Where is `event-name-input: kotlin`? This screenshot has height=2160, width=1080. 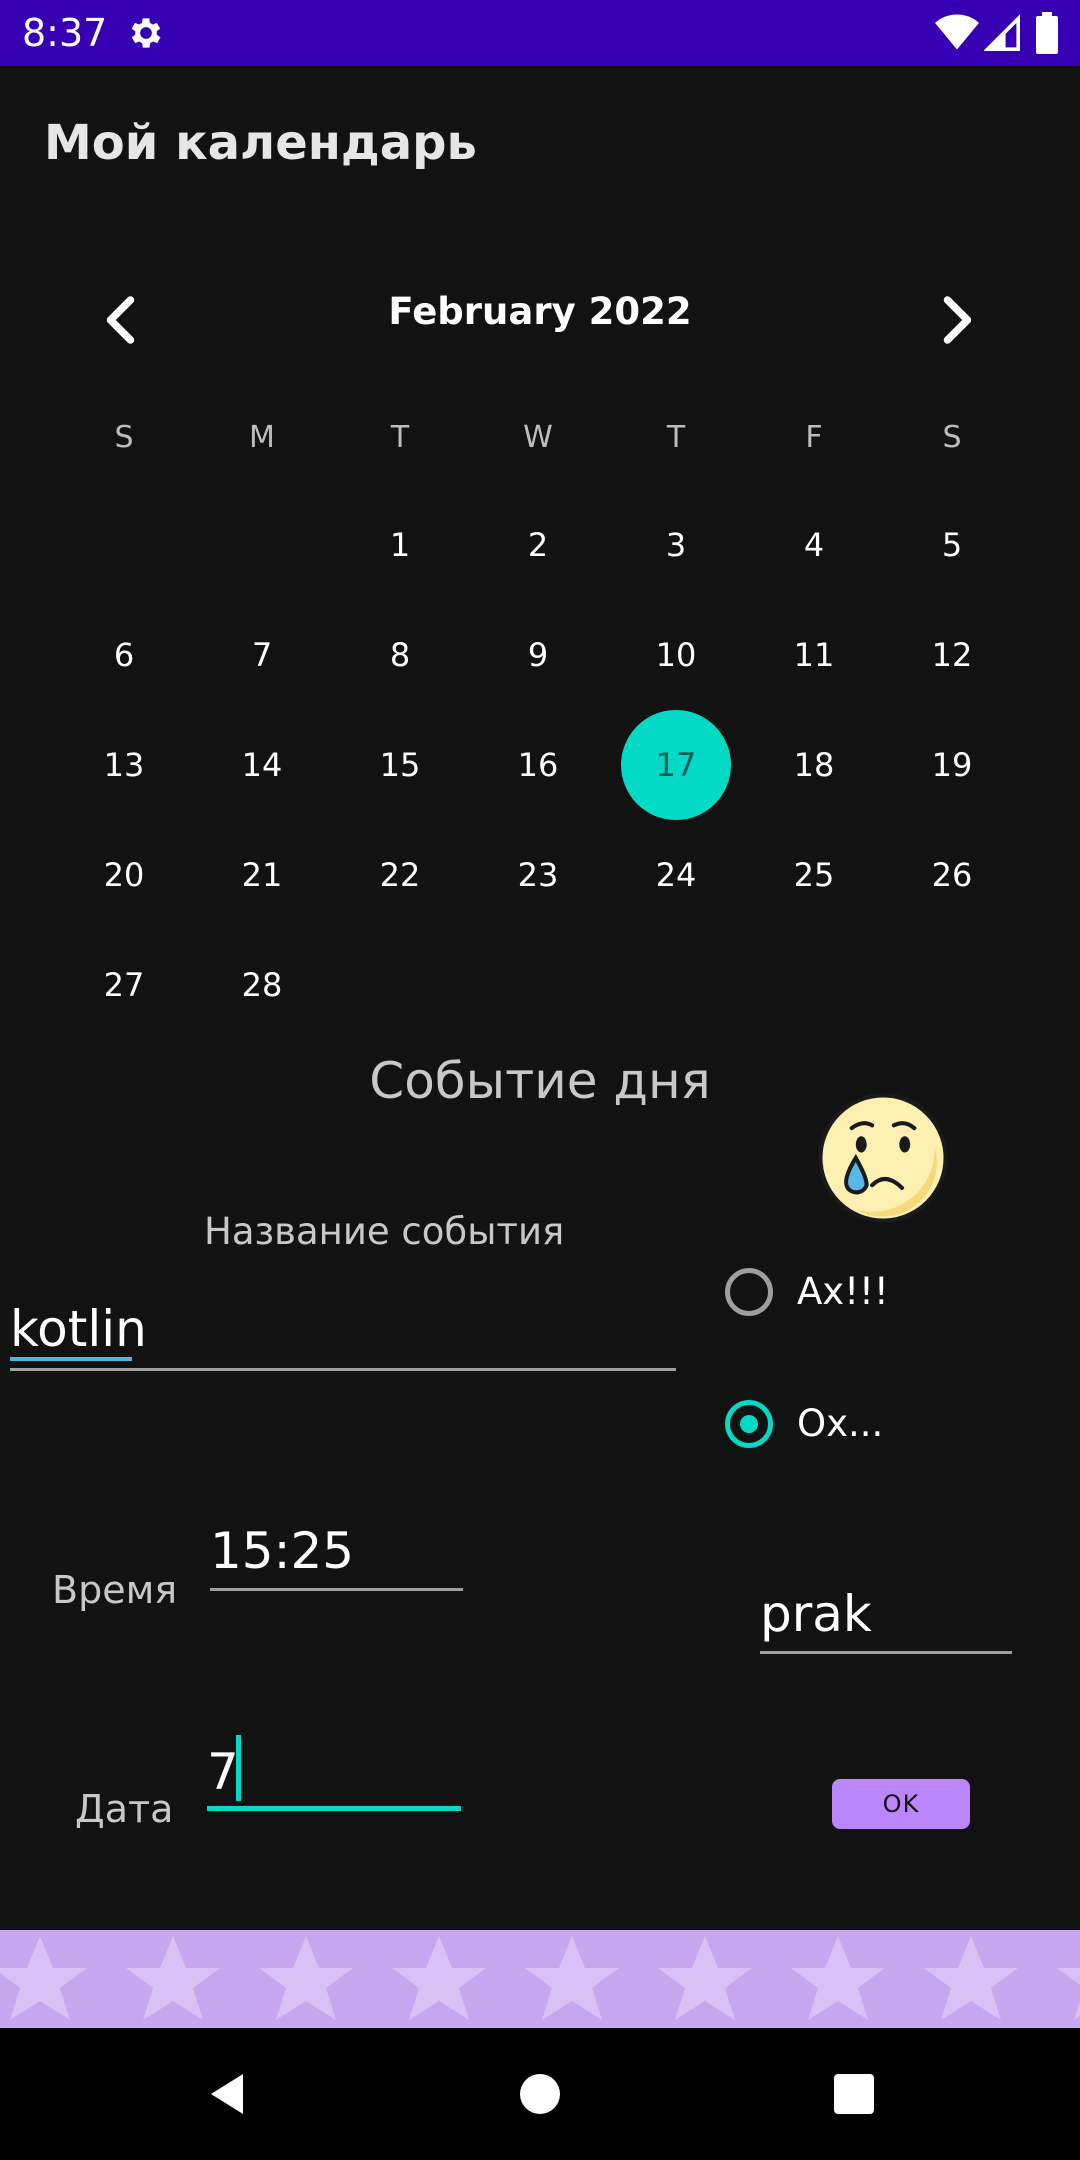
event-name-input: kotlin is located at coordinates (78, 1329).